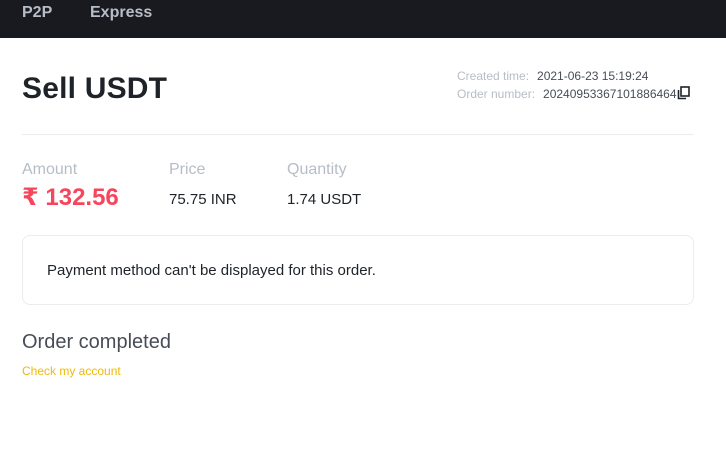  I want to click on order-number-row: Order number: 20240953367101886464, so click(567, 94).